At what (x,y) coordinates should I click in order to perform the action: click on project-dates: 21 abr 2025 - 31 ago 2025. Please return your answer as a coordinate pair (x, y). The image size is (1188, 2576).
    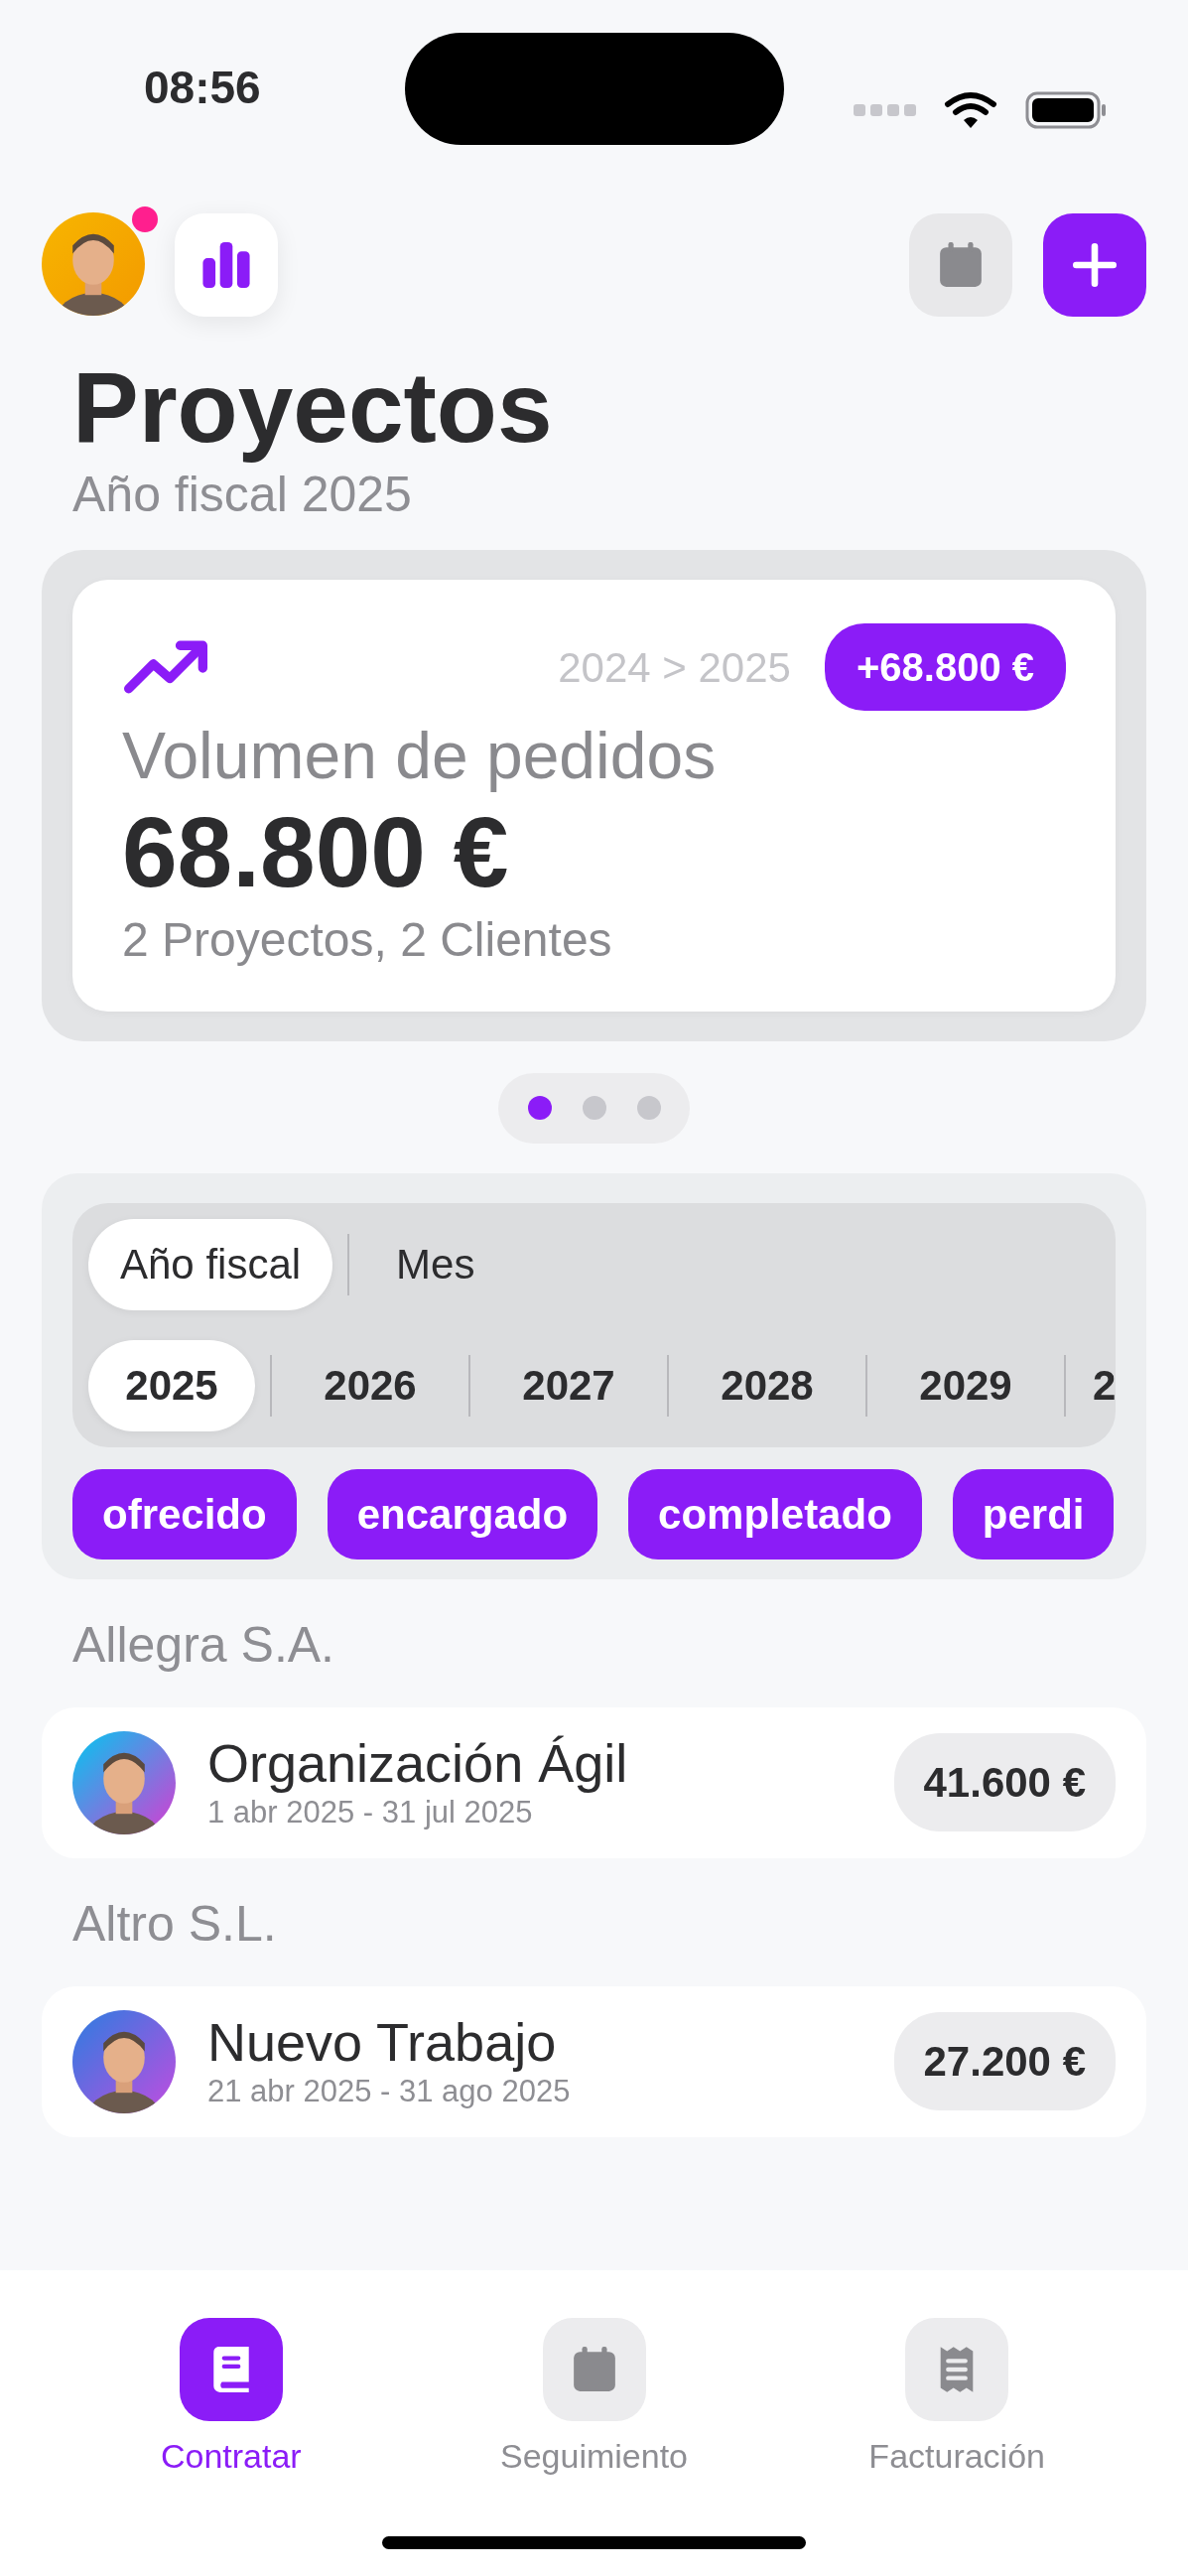
    Looking at the image, I should click on (389, 2090).